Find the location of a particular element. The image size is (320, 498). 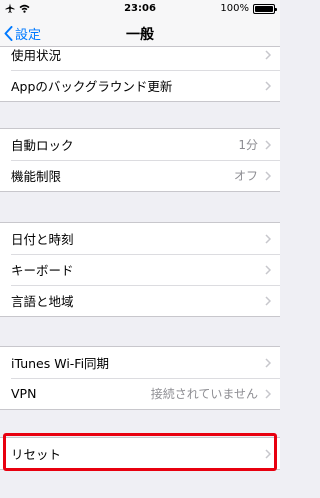

cell-label: 言語と地域 is located at coordinates (42, 301).